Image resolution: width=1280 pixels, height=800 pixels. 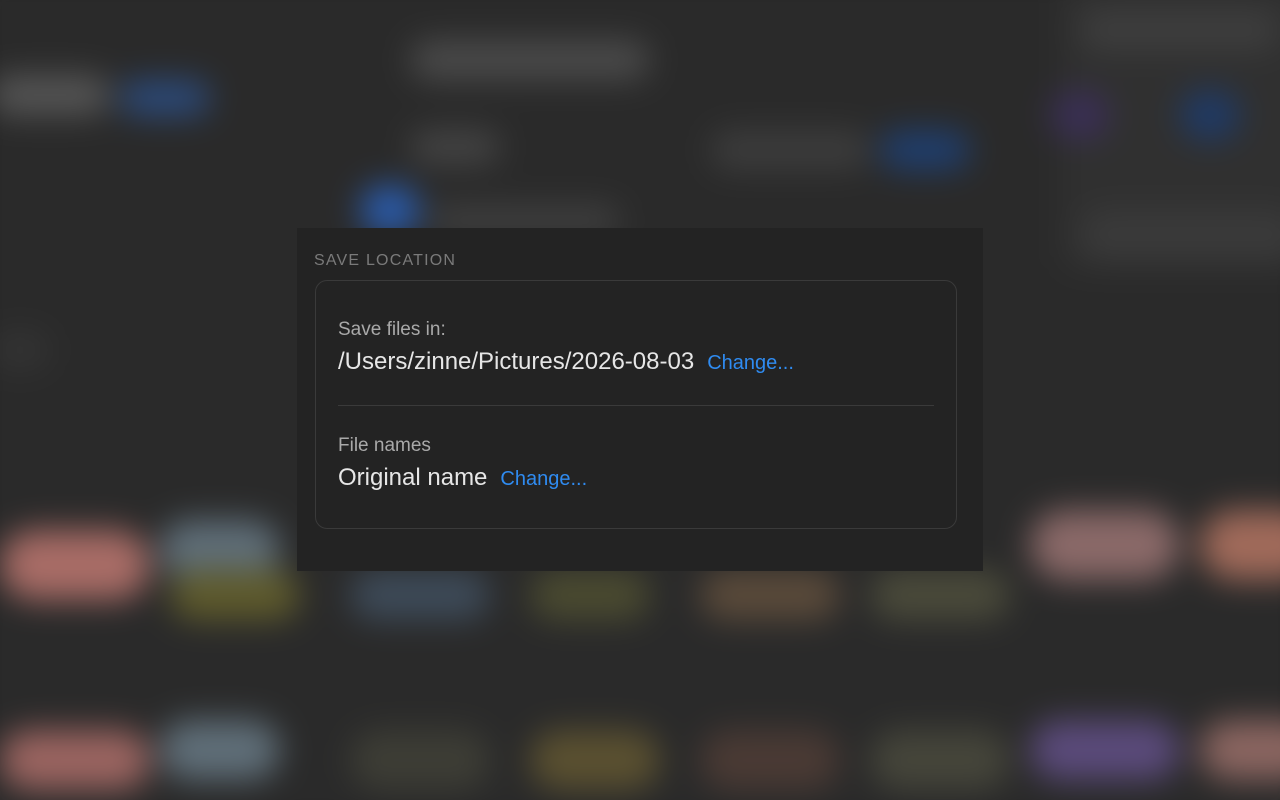 What do you see at coordinates (392, 329) in the screenshot?
I see `save-folder-label: Save files in:` at bounding box center [392, 329].